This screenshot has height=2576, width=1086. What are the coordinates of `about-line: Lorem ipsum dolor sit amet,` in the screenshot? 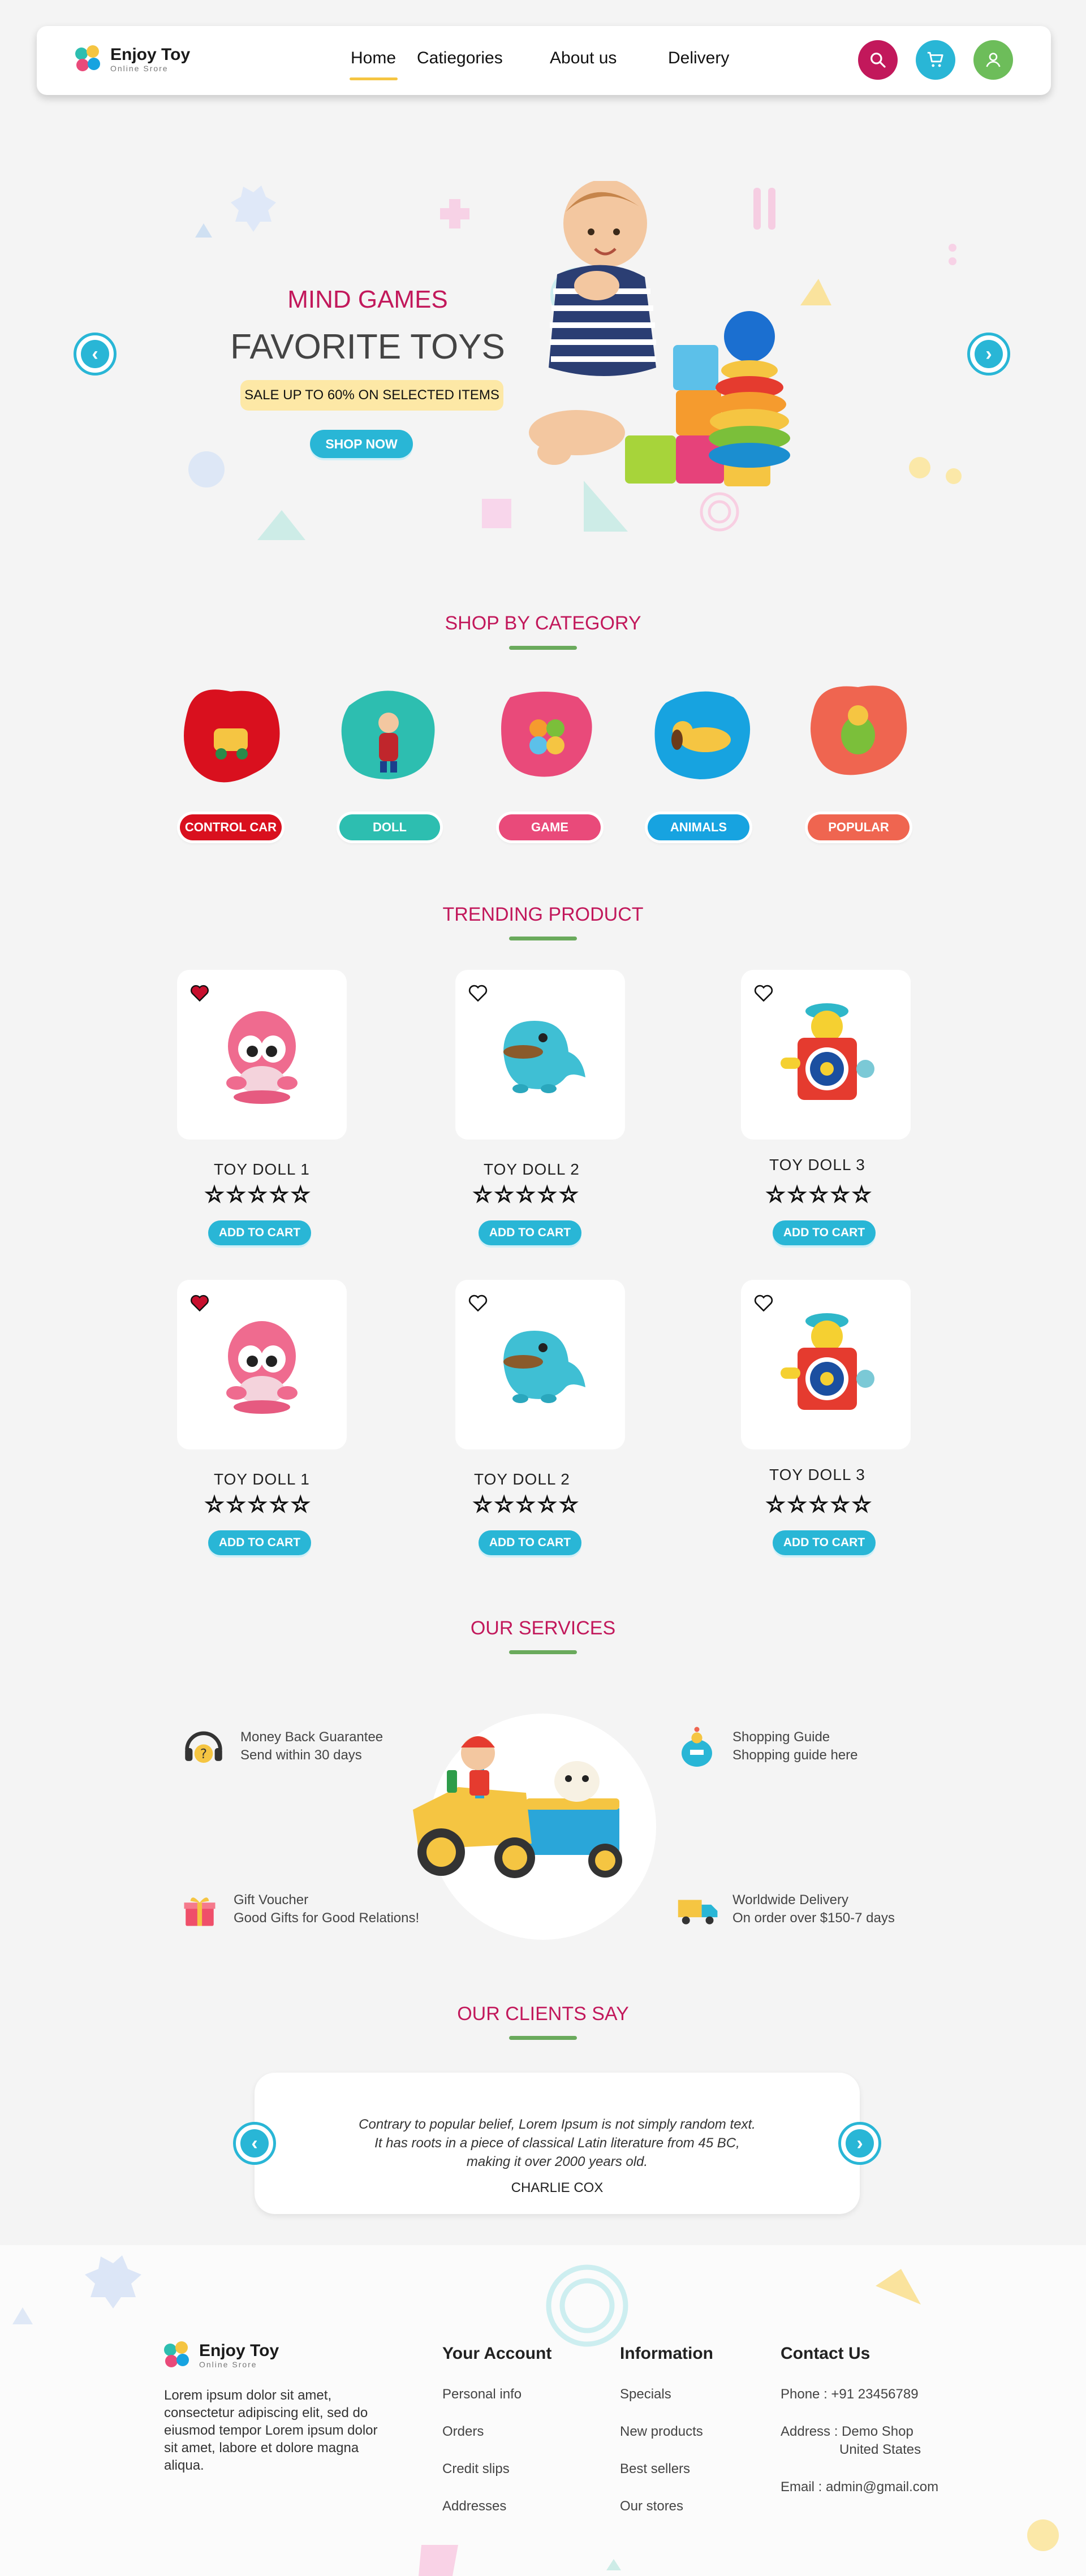 It's located at (248, 2396).